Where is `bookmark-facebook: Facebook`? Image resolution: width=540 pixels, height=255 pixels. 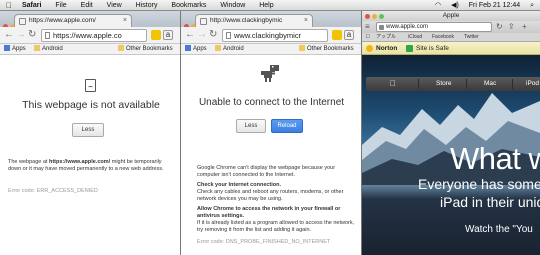 bookmark-facebook: Facebook is located at coordinates (443, 37).